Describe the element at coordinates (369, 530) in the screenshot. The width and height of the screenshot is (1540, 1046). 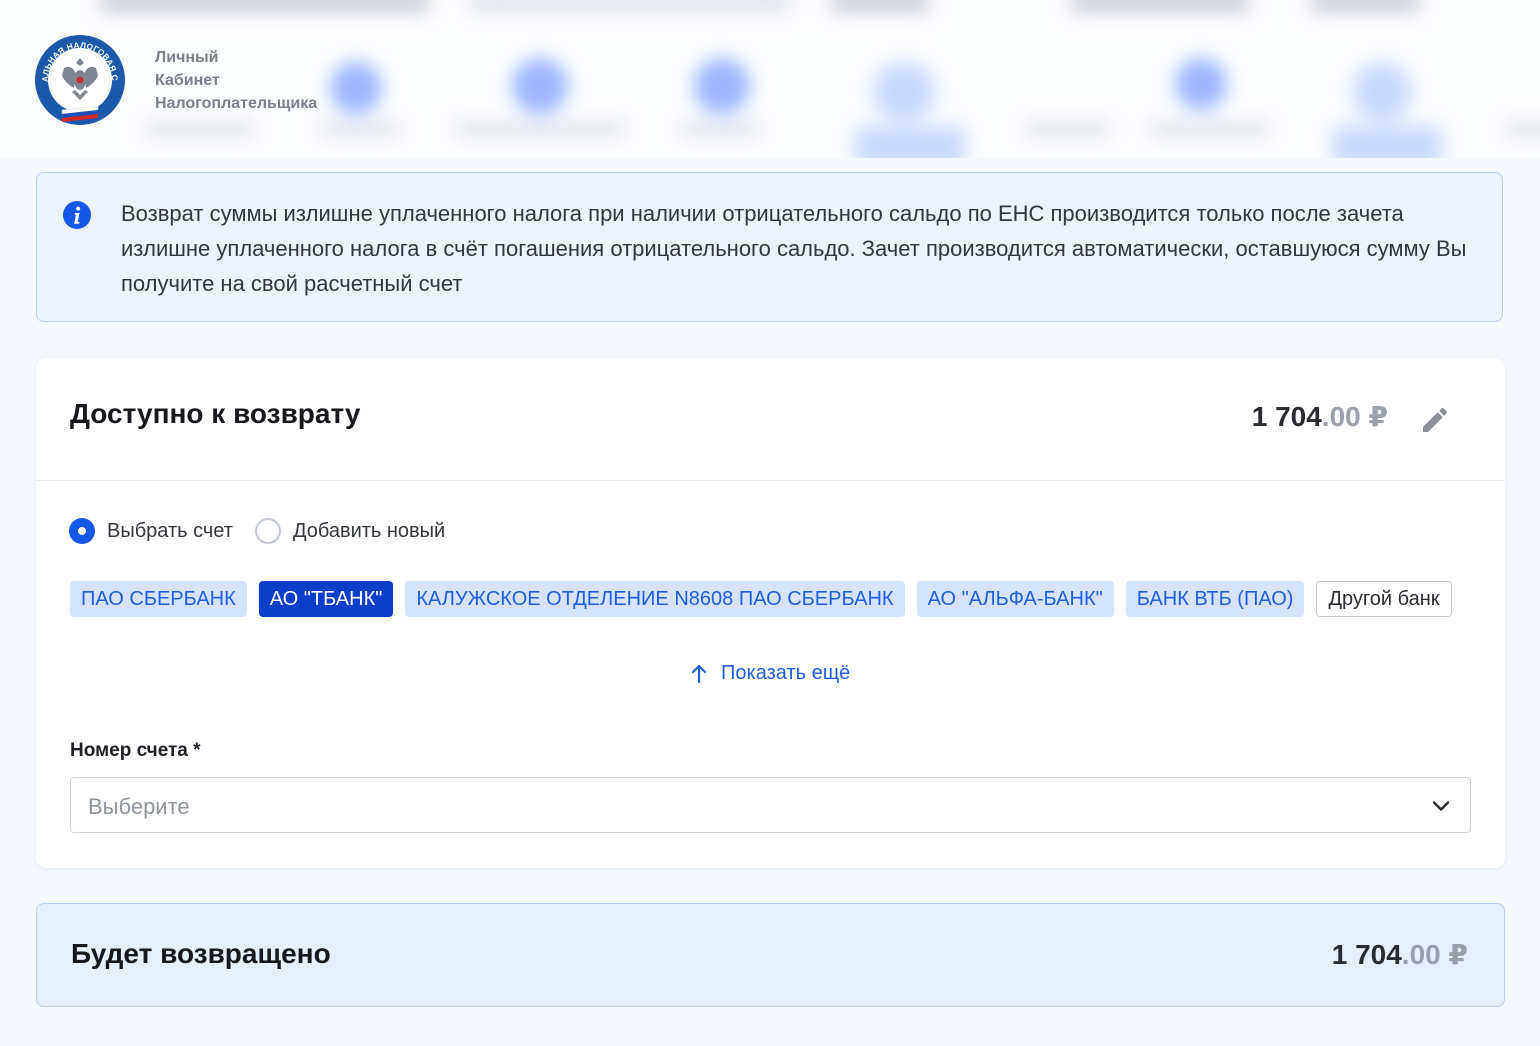
I see `radio-label: Добавить новый` at that location.